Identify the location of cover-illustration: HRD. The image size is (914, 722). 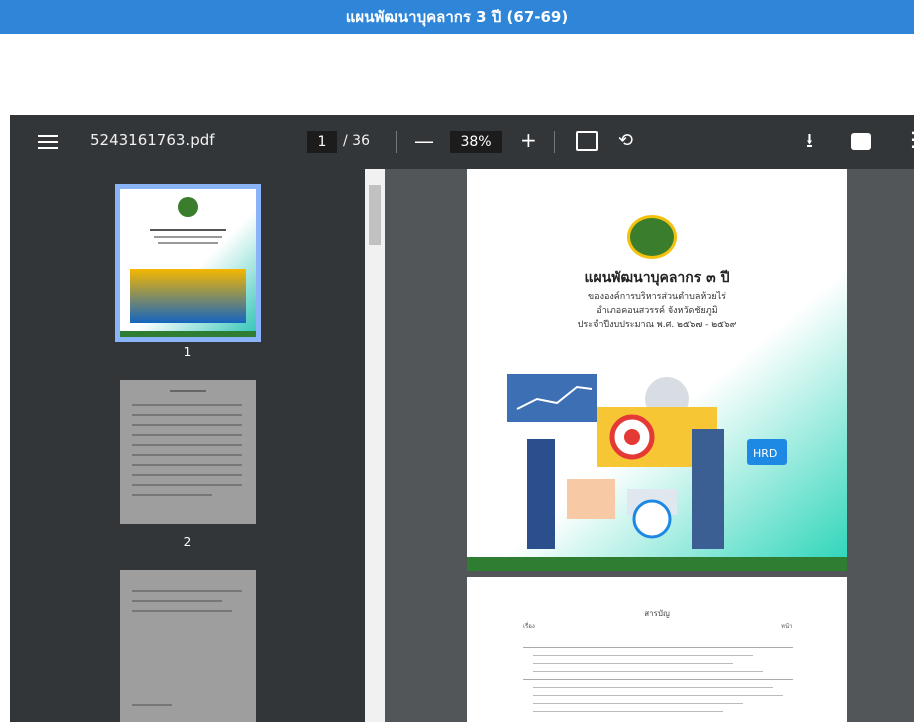
(657, 472).